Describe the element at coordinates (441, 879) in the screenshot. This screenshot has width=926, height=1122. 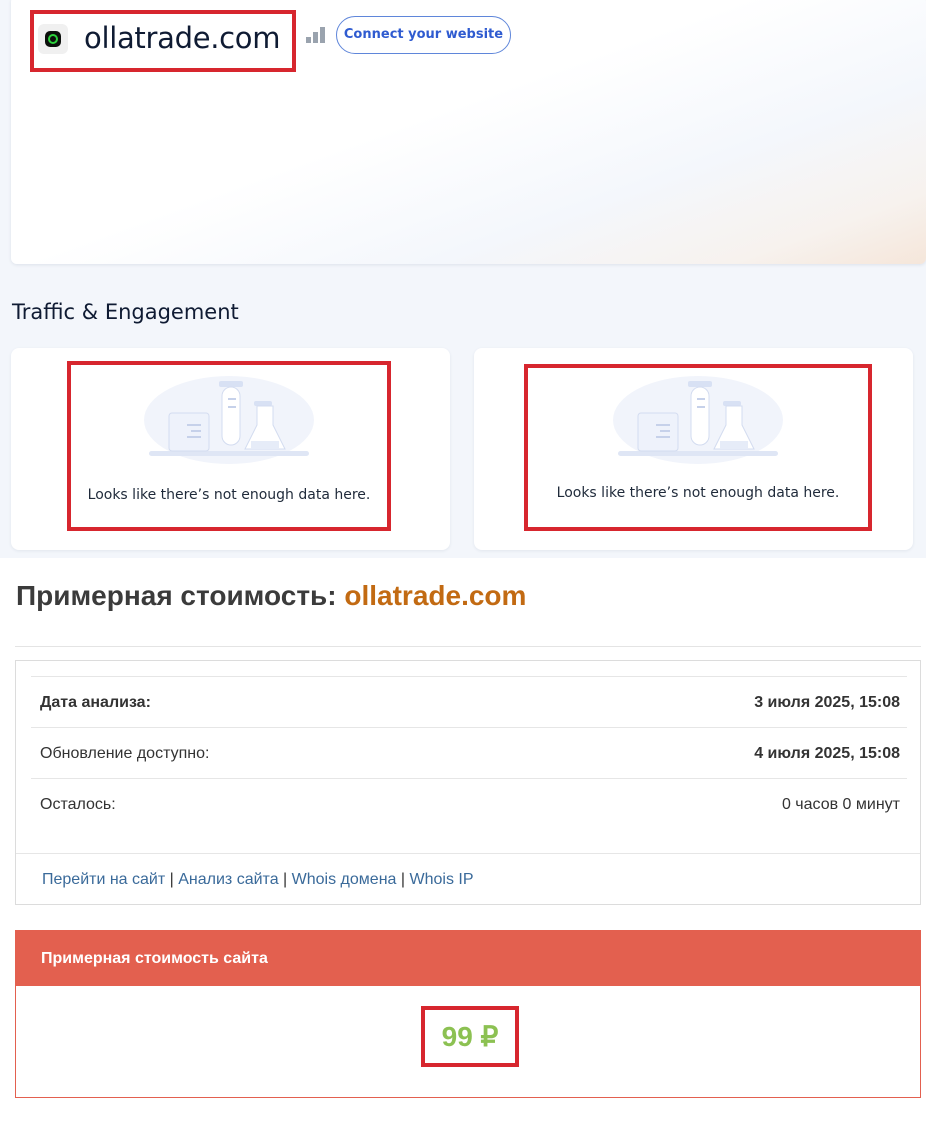
I see `whois-ip-link: Whois IP` at that location.